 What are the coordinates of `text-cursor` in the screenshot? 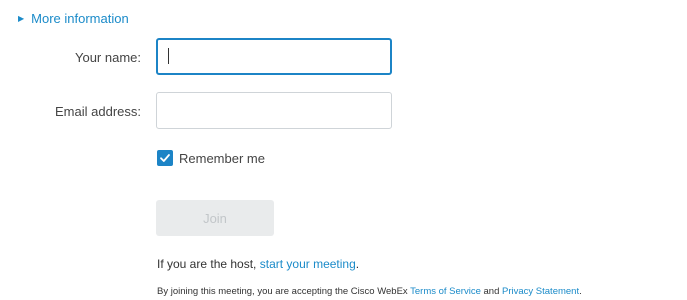 It's located at (168, 56).